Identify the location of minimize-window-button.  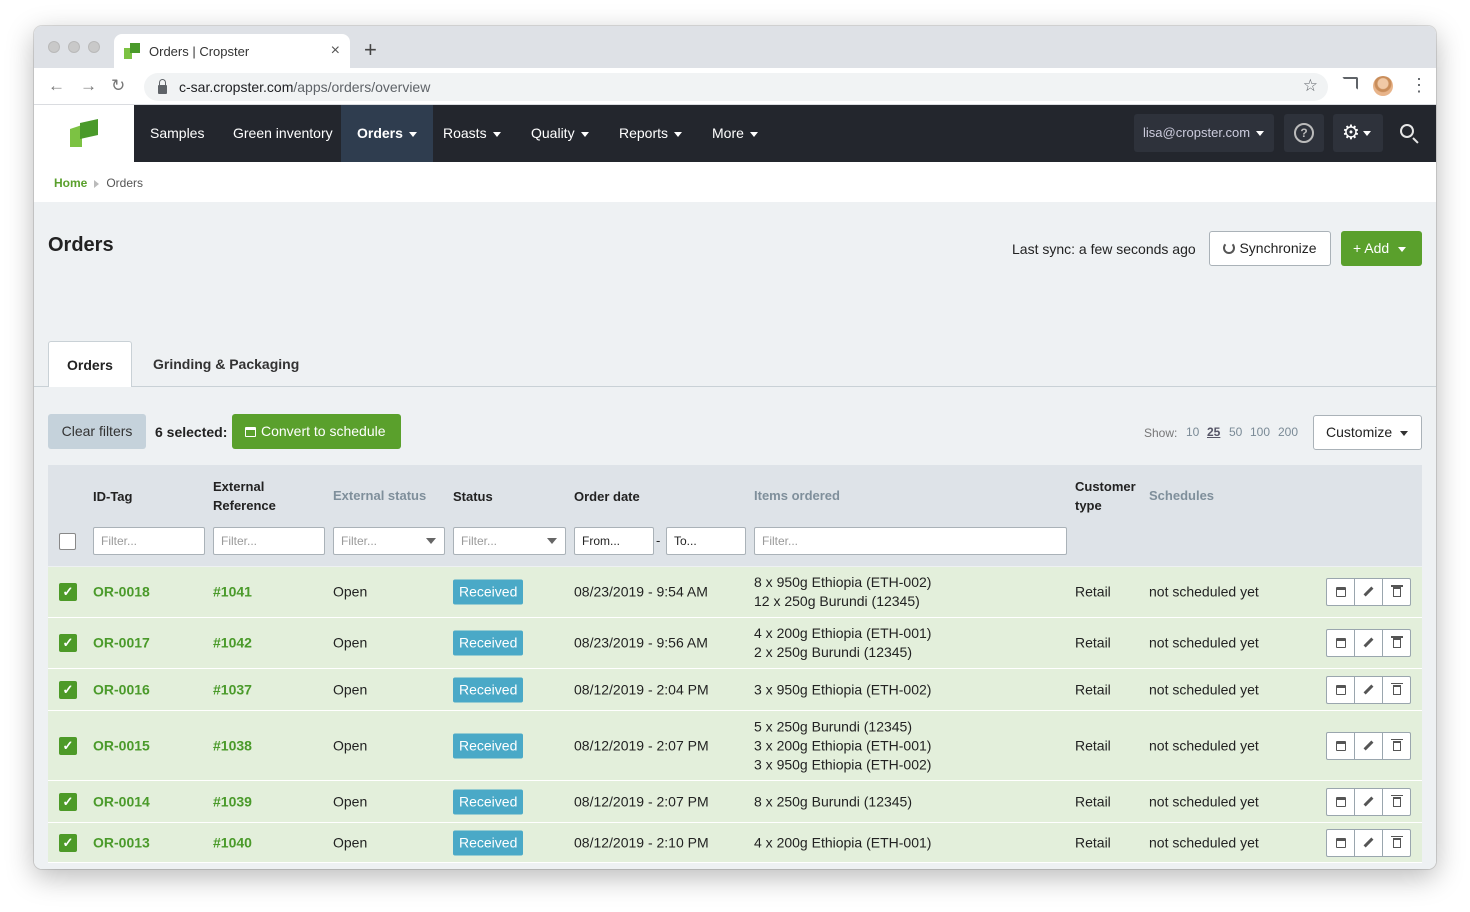
(74, 47).